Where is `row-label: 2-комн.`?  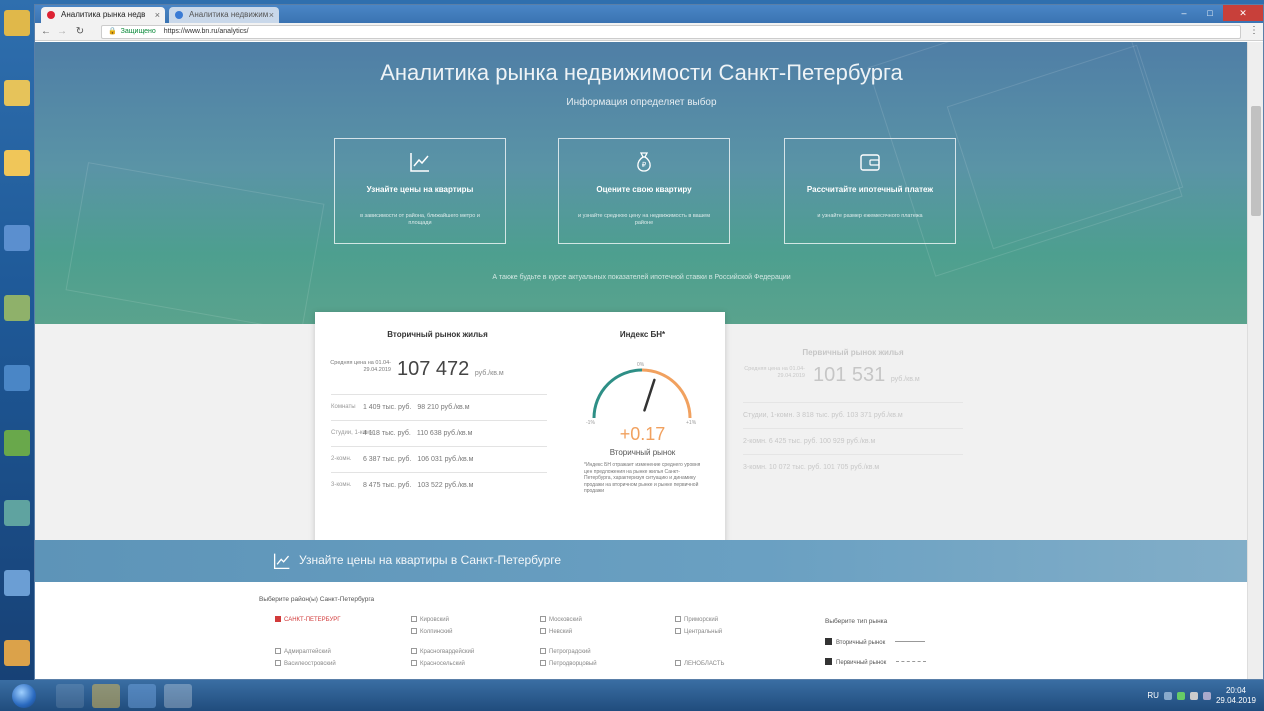
row-label: 2-комн. is located at coordinates (755, 441).